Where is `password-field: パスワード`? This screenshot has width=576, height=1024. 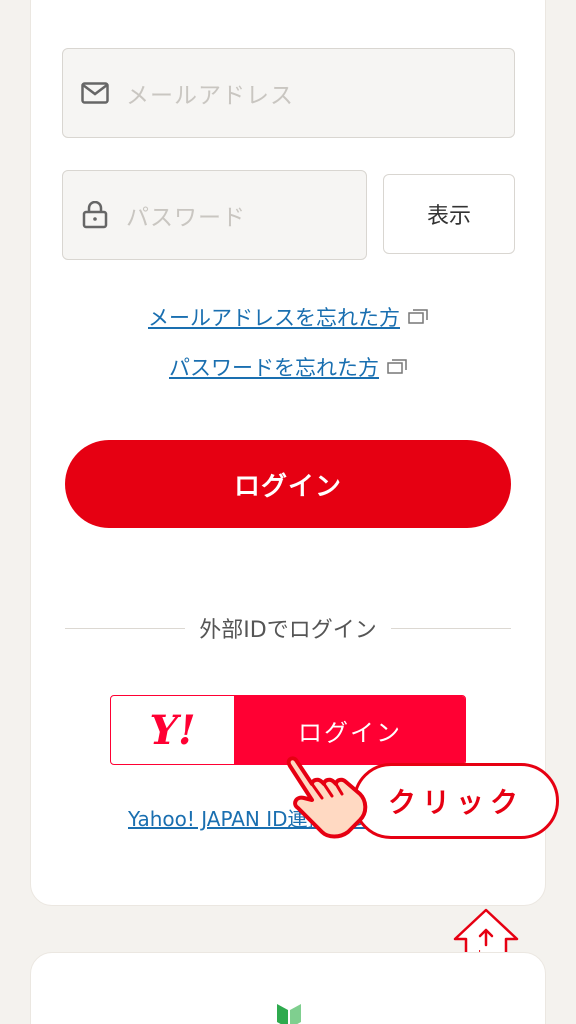 password-field: パスワード is located at coordinates (214, 215).